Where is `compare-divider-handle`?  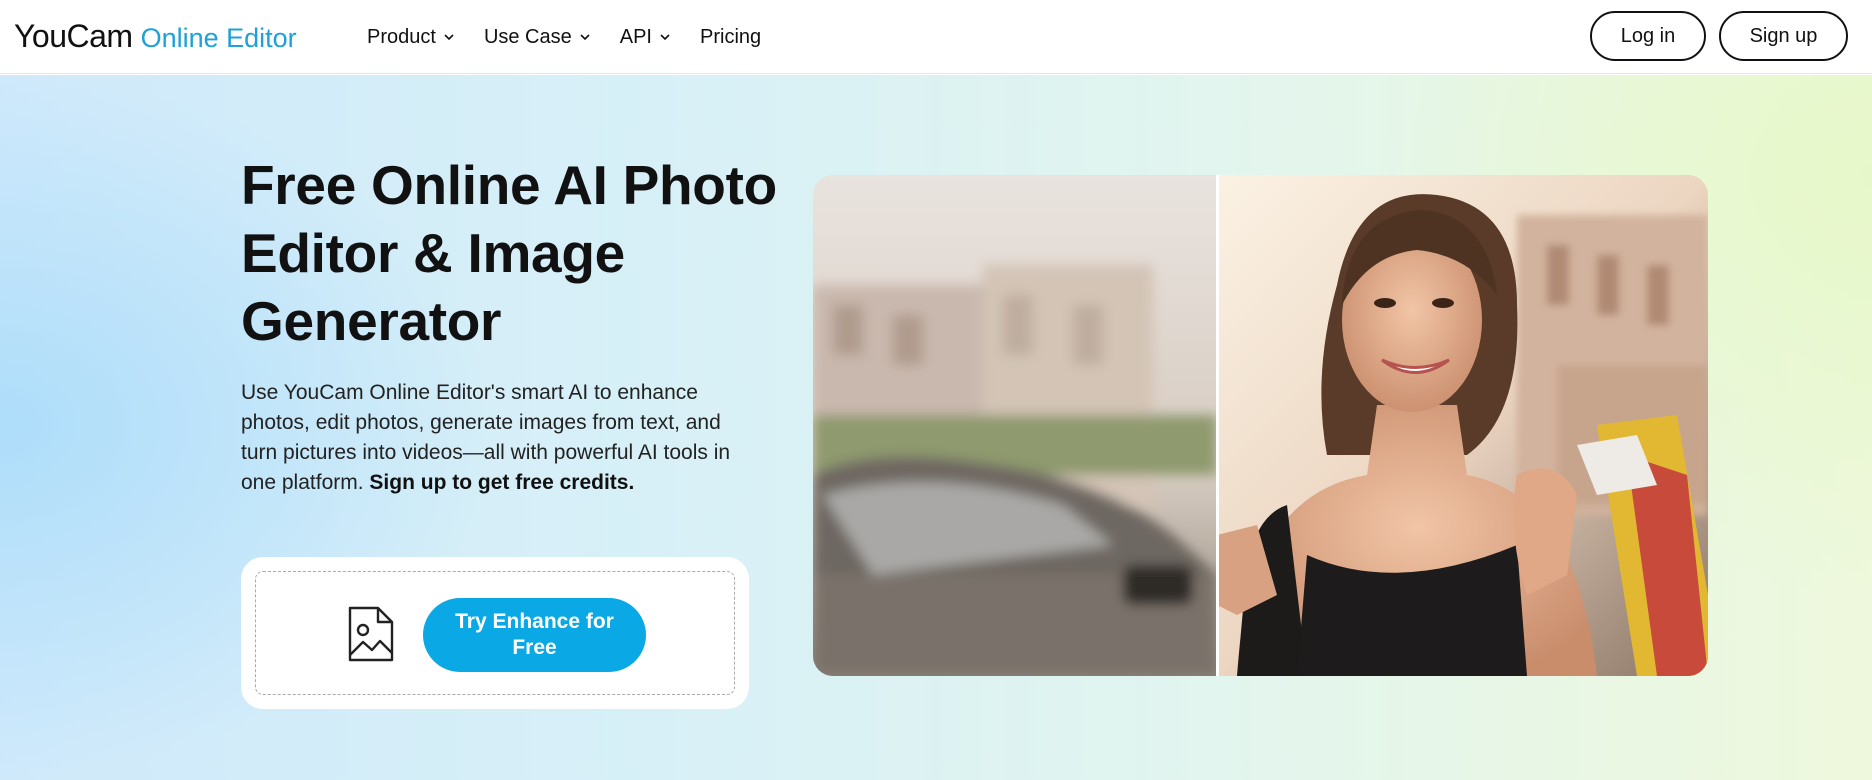
compare-divider-handle is located at coordinates (1217, 425).